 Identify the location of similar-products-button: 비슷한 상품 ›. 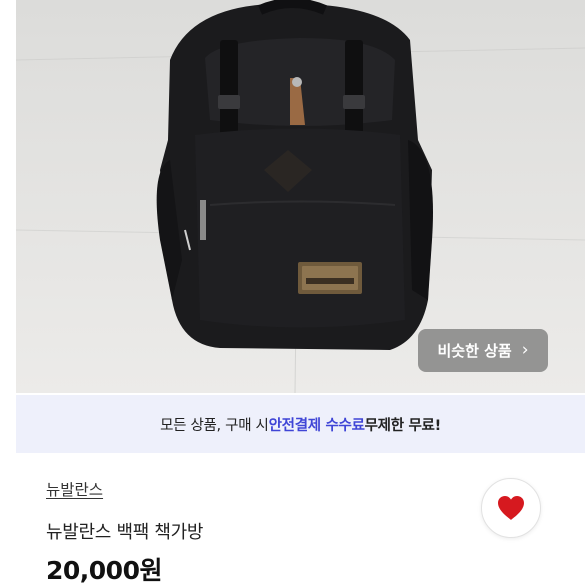
(483, 350).